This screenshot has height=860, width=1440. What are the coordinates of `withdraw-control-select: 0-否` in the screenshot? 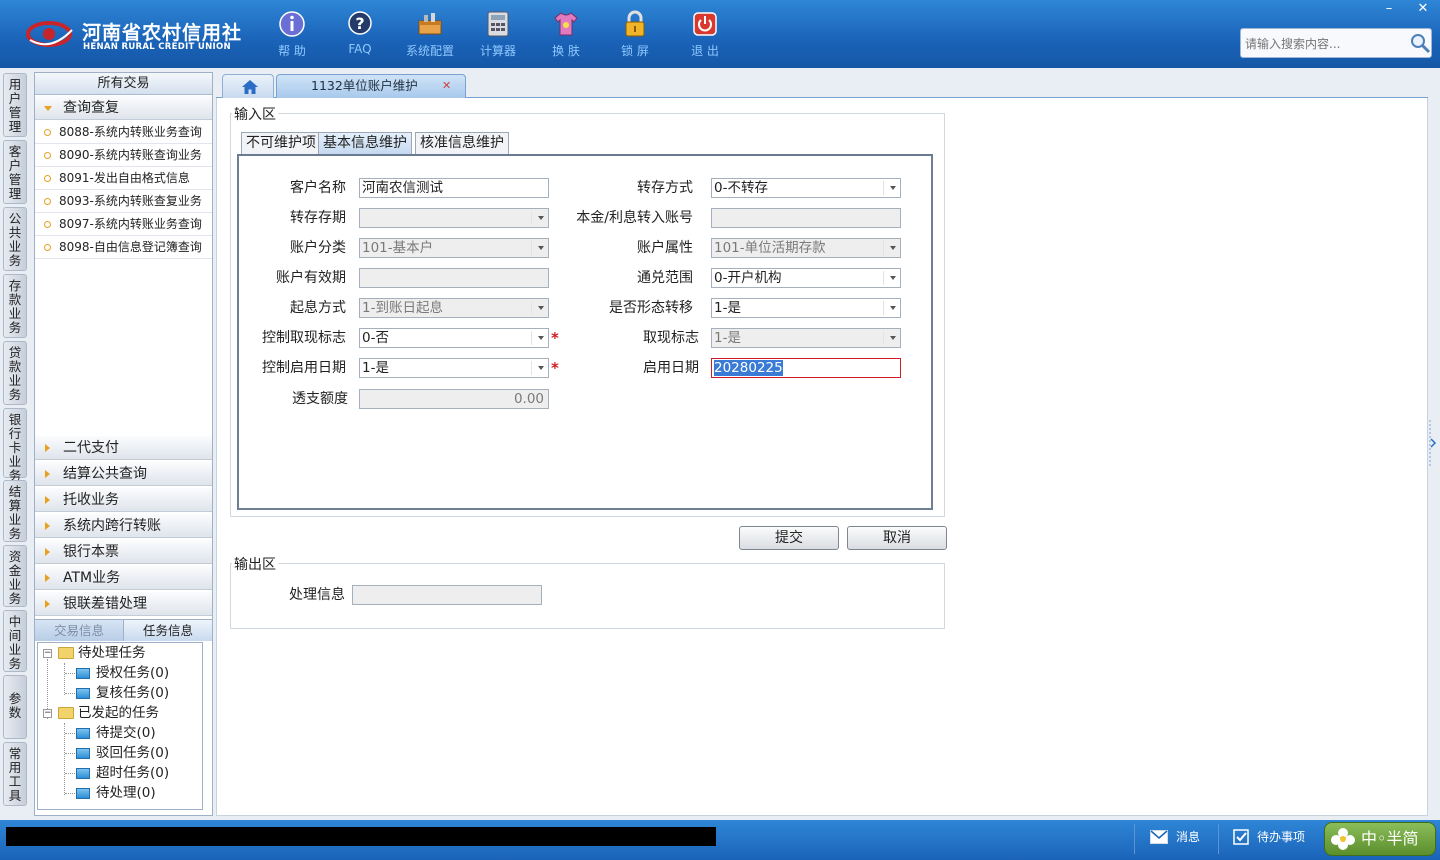 It's located at (454, 338).